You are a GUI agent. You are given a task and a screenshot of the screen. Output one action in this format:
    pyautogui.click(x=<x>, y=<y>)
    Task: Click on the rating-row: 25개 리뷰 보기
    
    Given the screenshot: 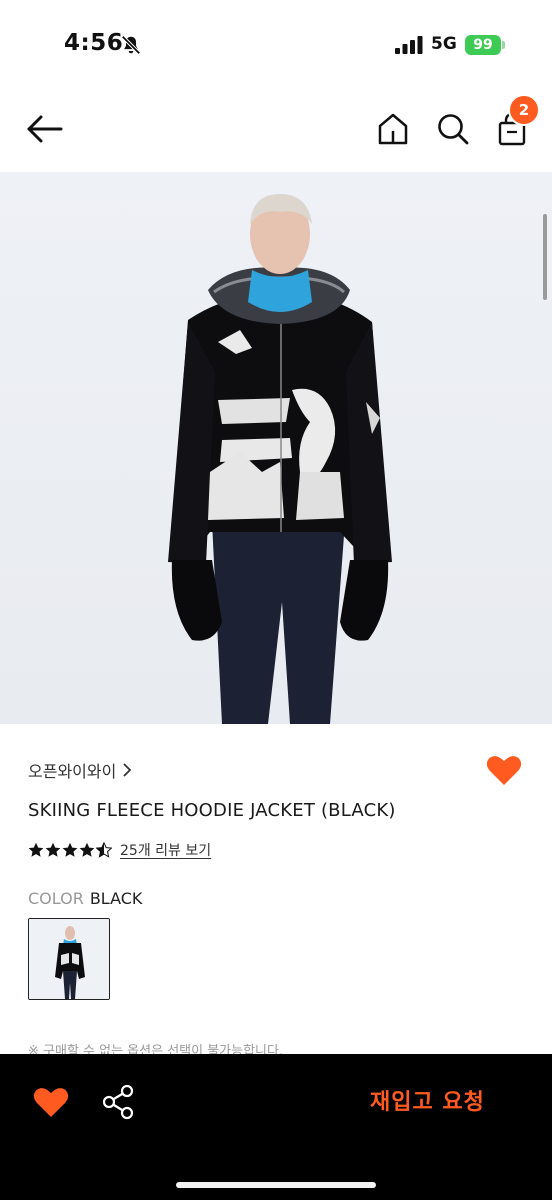 What is the action you would take?
    pyautogui.click(x=119, y=850)
    